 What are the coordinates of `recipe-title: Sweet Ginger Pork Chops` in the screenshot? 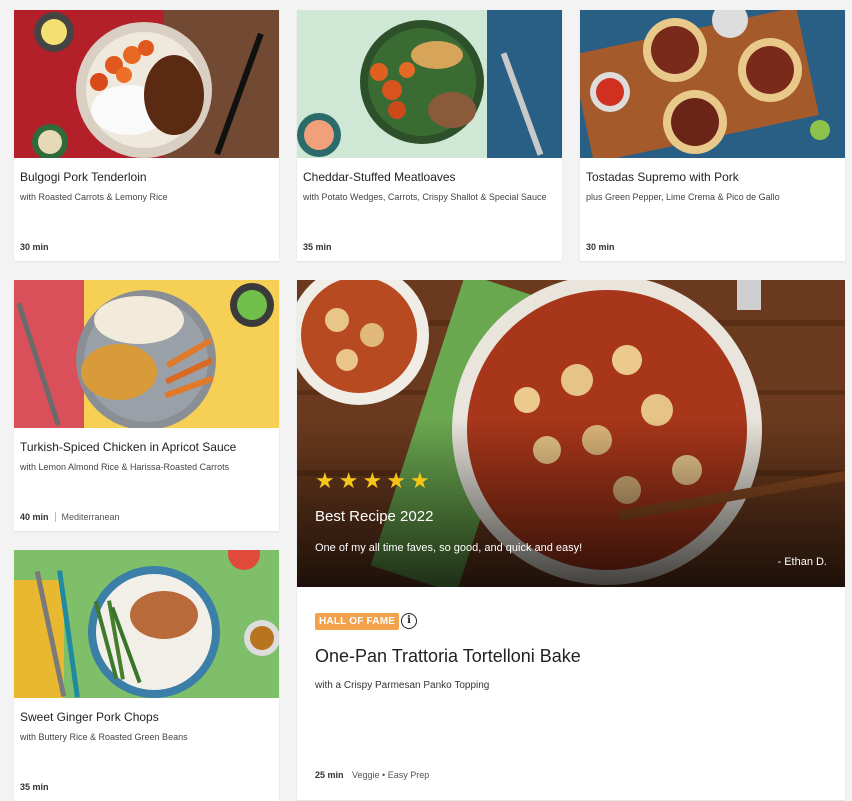 It's located at (89, 717).